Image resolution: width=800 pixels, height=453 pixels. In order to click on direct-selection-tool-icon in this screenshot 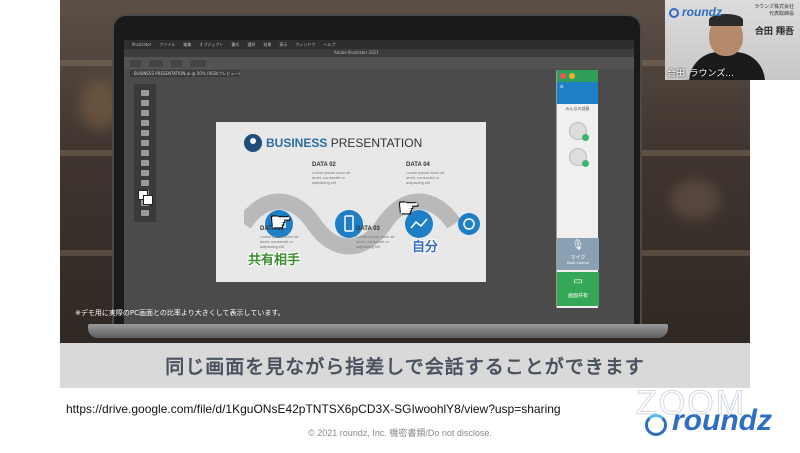, I will do `click(145, 103)`.